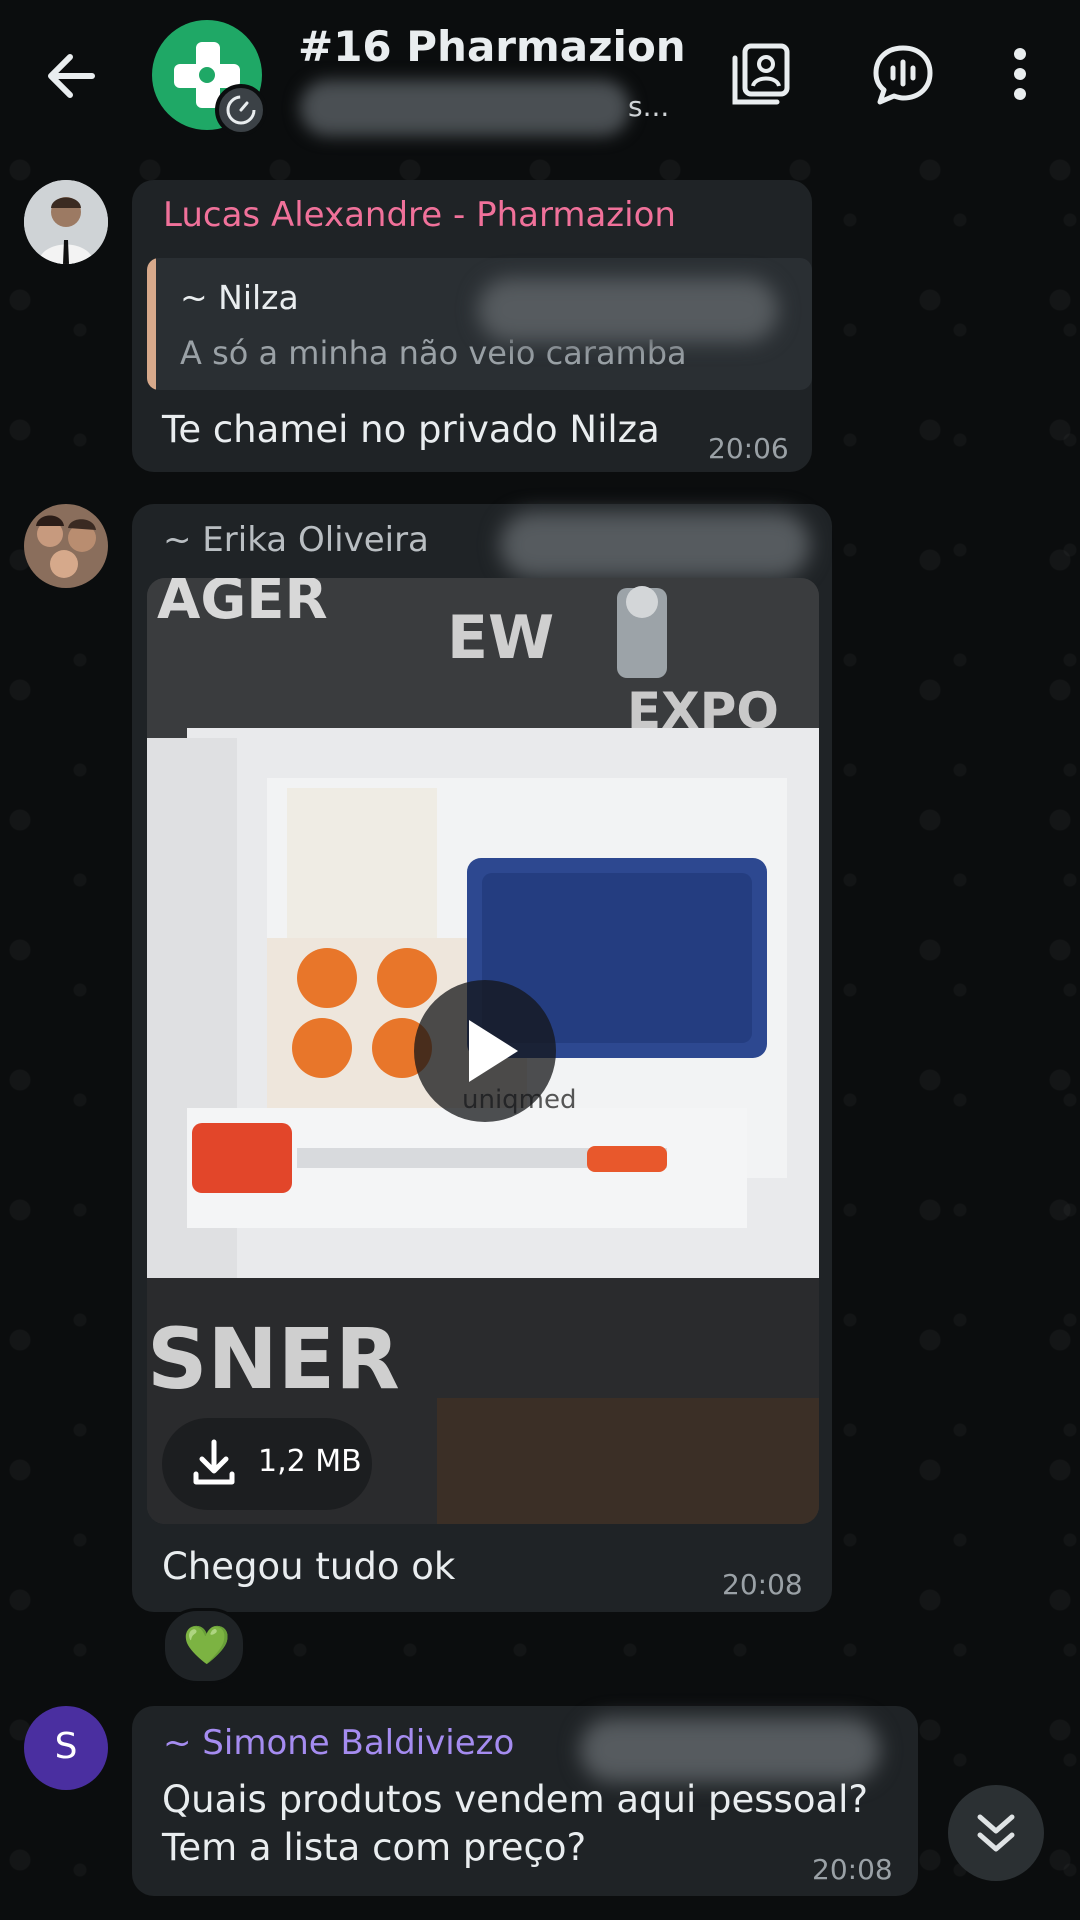 Image resolution: width=1080 pixels, height=1920 pixels. I want to click on download-button: 1,2 MB, so click(267, 1464).